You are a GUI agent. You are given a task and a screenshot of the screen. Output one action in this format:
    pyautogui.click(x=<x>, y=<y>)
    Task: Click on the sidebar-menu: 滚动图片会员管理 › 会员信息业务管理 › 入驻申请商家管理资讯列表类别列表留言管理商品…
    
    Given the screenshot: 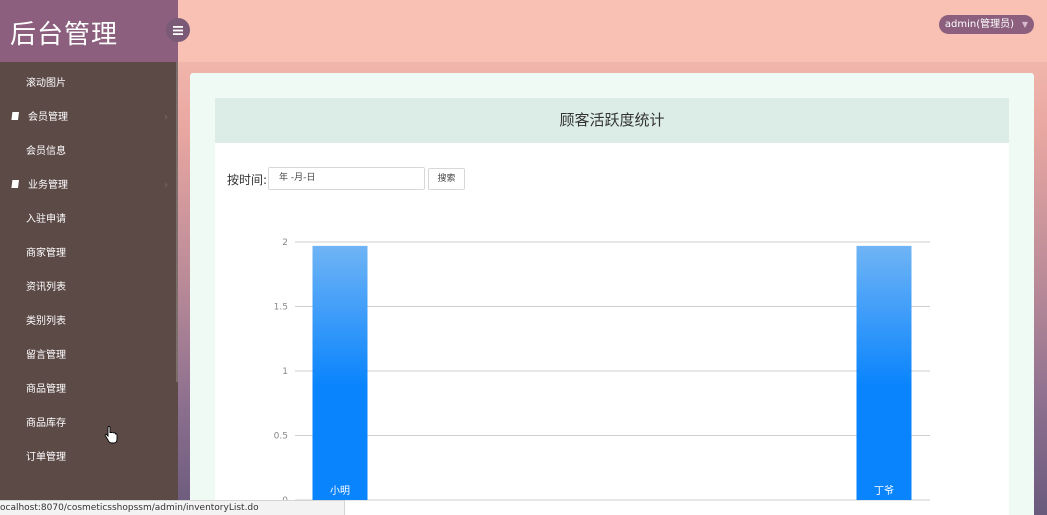 What is the action you would take?
    pyautogui.click(x=89, y=271)
    